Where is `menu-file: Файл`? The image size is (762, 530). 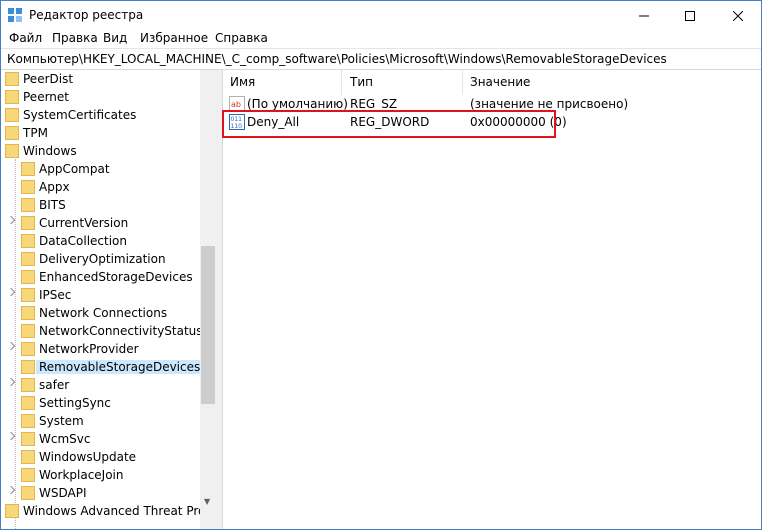 menu-file: Файл is located at coordinates (25, 38).